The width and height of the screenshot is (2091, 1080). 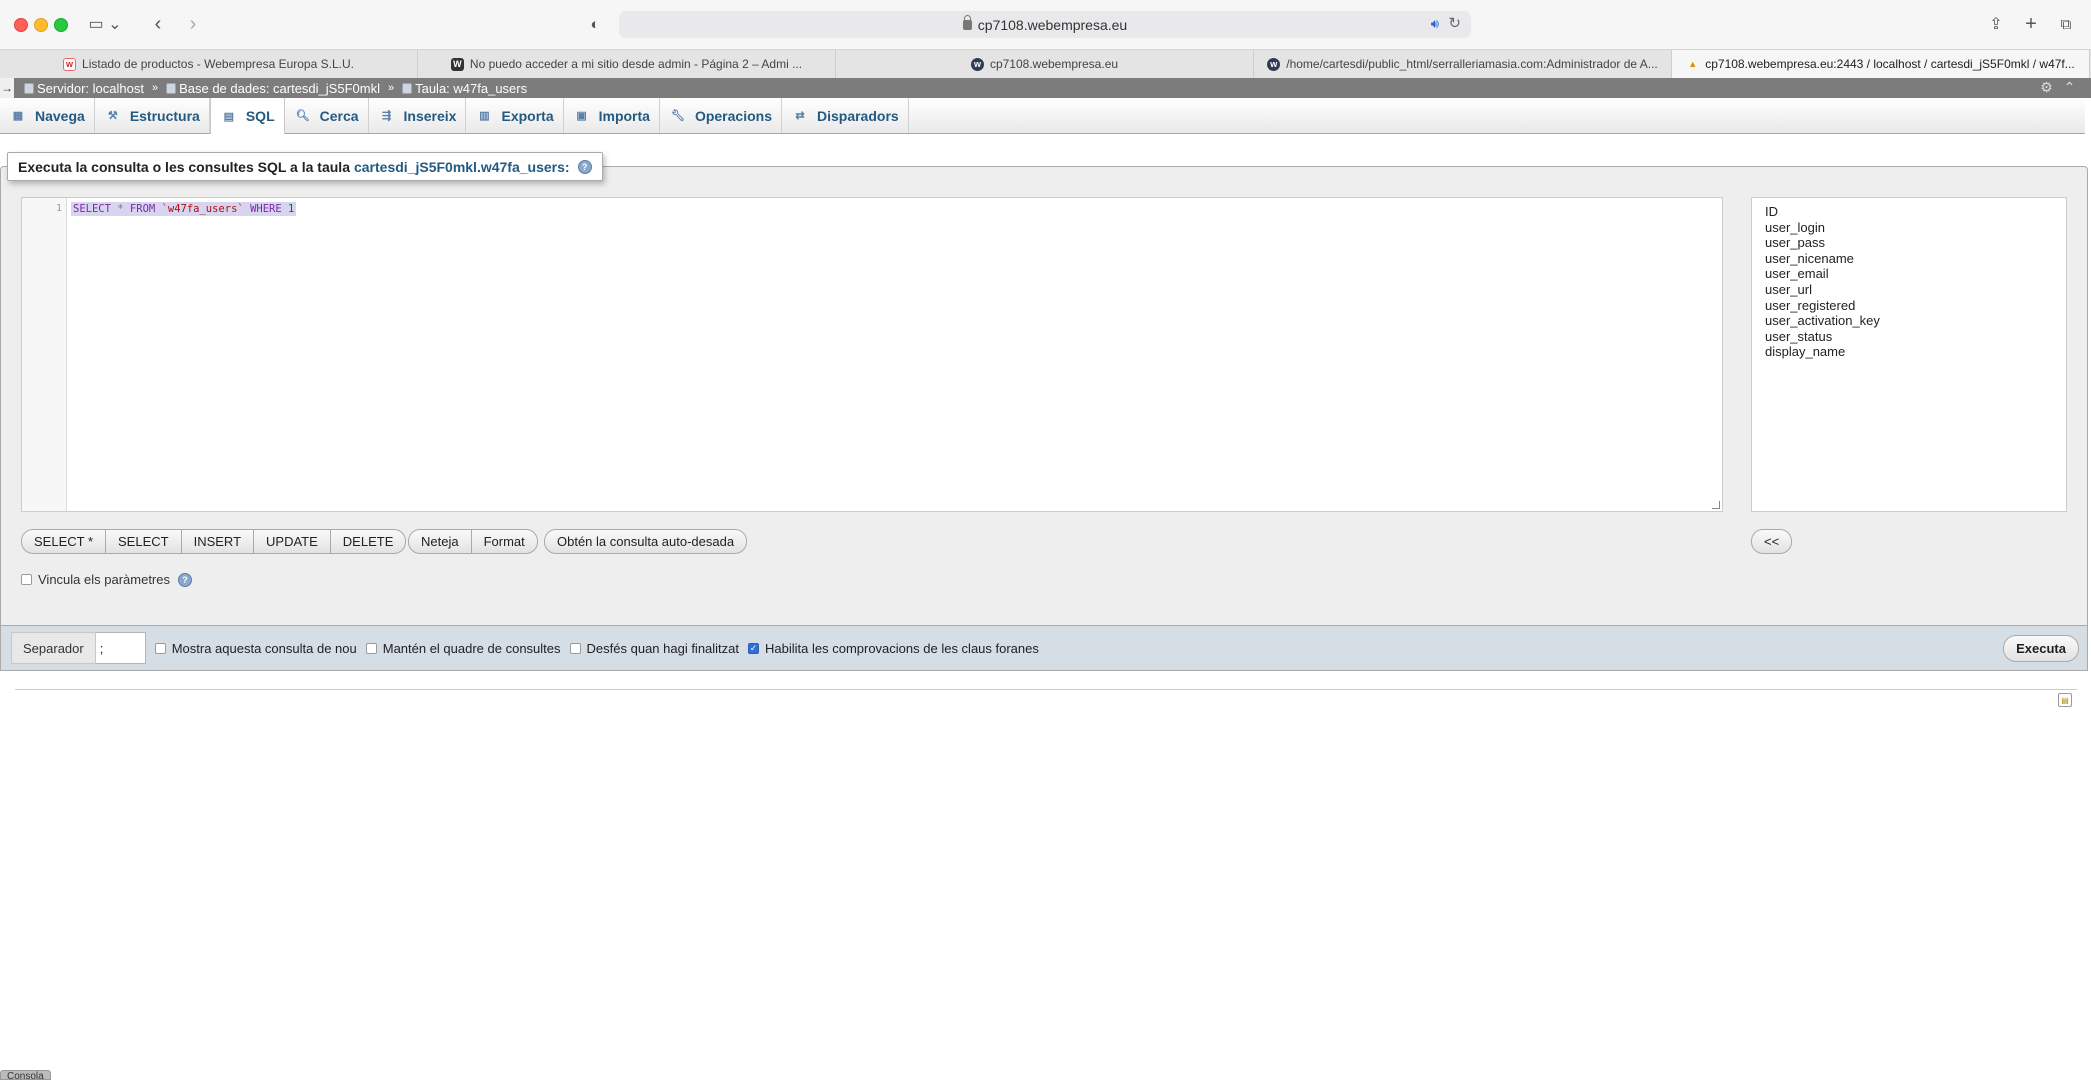 I want to click on tab-navega: ▦ Navega, so click(x=47, y=115).